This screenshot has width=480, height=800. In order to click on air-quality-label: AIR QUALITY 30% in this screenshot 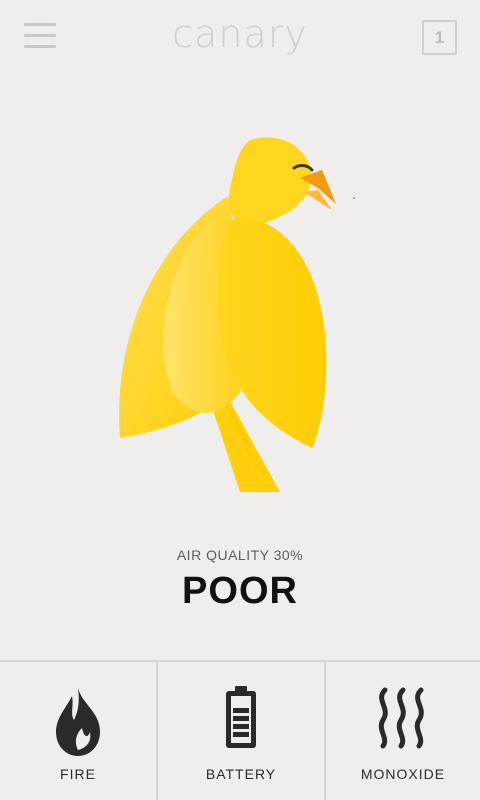, I will do `click(240, 555)`.